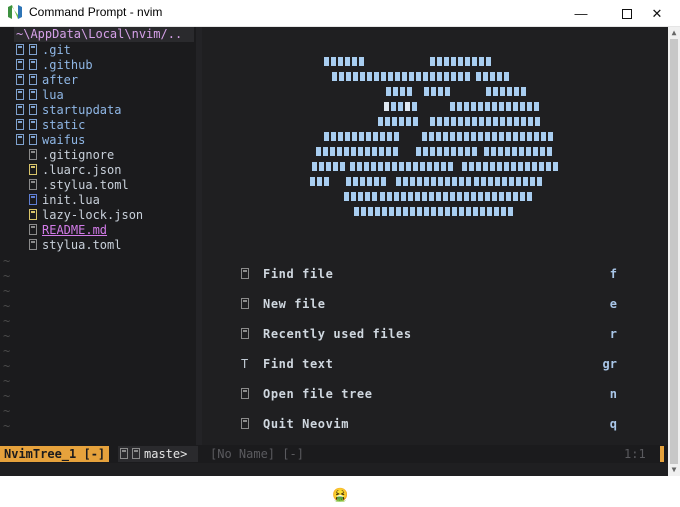 The width and height of the screenshot is (680, 507). What do you see at coordinates (64, 140) in the screenshot?
I see `tree-item-name: waifus` at bounding box center [64, 140].